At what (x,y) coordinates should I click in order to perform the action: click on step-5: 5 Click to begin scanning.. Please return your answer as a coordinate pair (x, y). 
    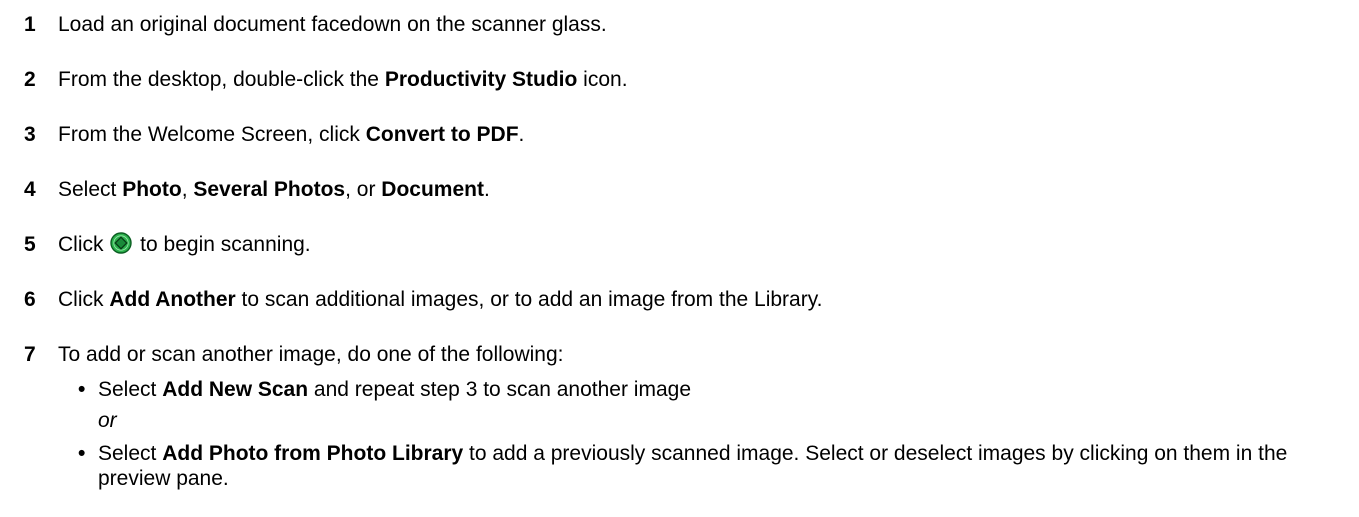
    Looking at the image, I should click on (684, 244).